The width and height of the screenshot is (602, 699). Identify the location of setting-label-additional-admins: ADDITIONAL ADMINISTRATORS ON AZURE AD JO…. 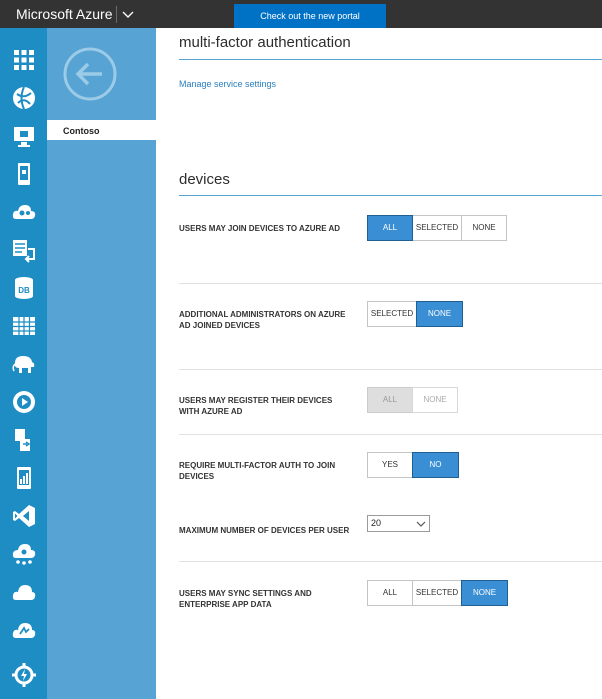
(262, 320).